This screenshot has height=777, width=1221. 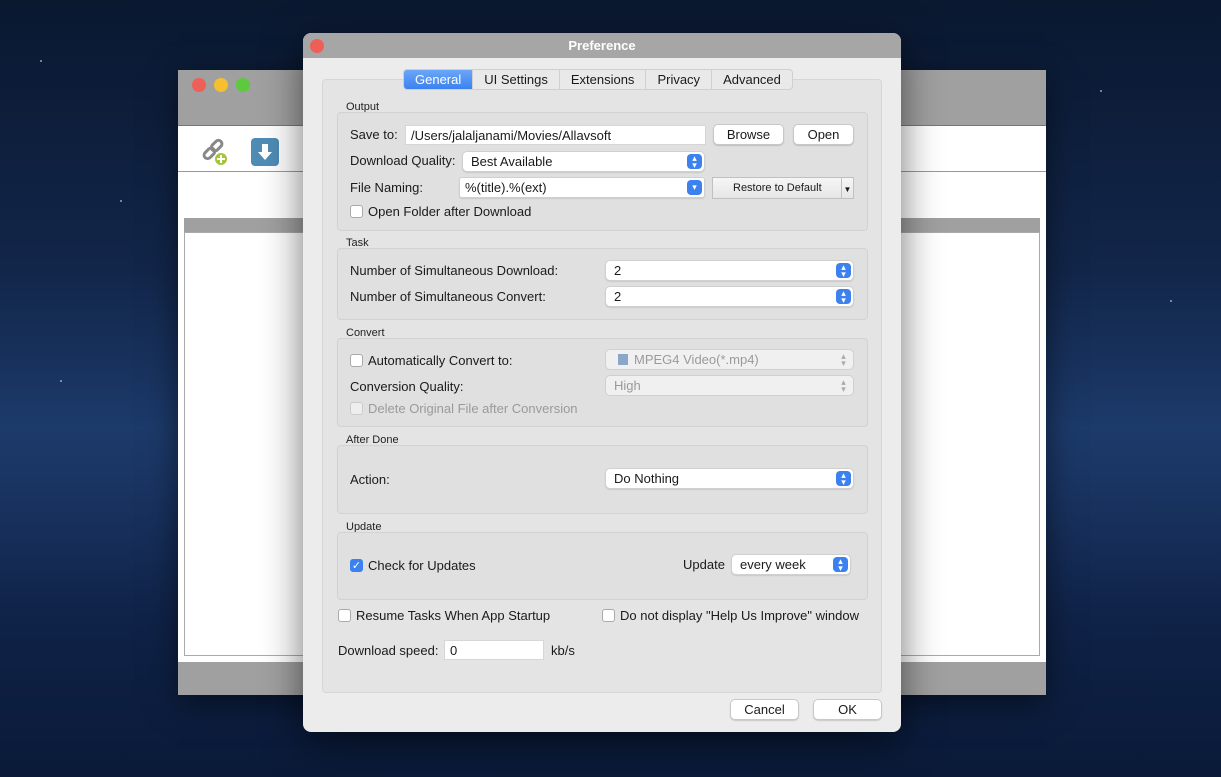 What do you see at coordinates (627, 385) in the screenshot?
I see `conversion-quality-value: High` at bounding box center [627, 385].